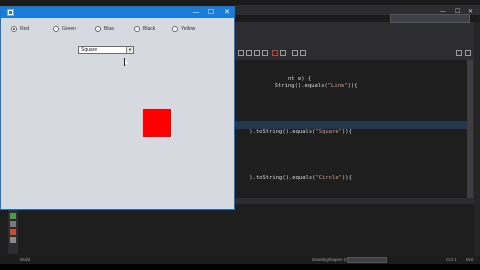 The width and height of the screenshot is (480, 270). Describe the element at coordinates (283, 53) in the screenshot. I see `toolbar-bookmark-icon` at that location.